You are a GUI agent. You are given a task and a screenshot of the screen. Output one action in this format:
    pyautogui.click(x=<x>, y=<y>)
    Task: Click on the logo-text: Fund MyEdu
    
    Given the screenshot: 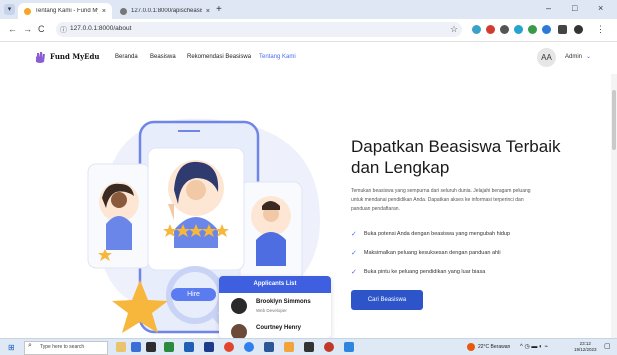 What is the action you would take?
    pyautogui.click(x=75, y=56)
    